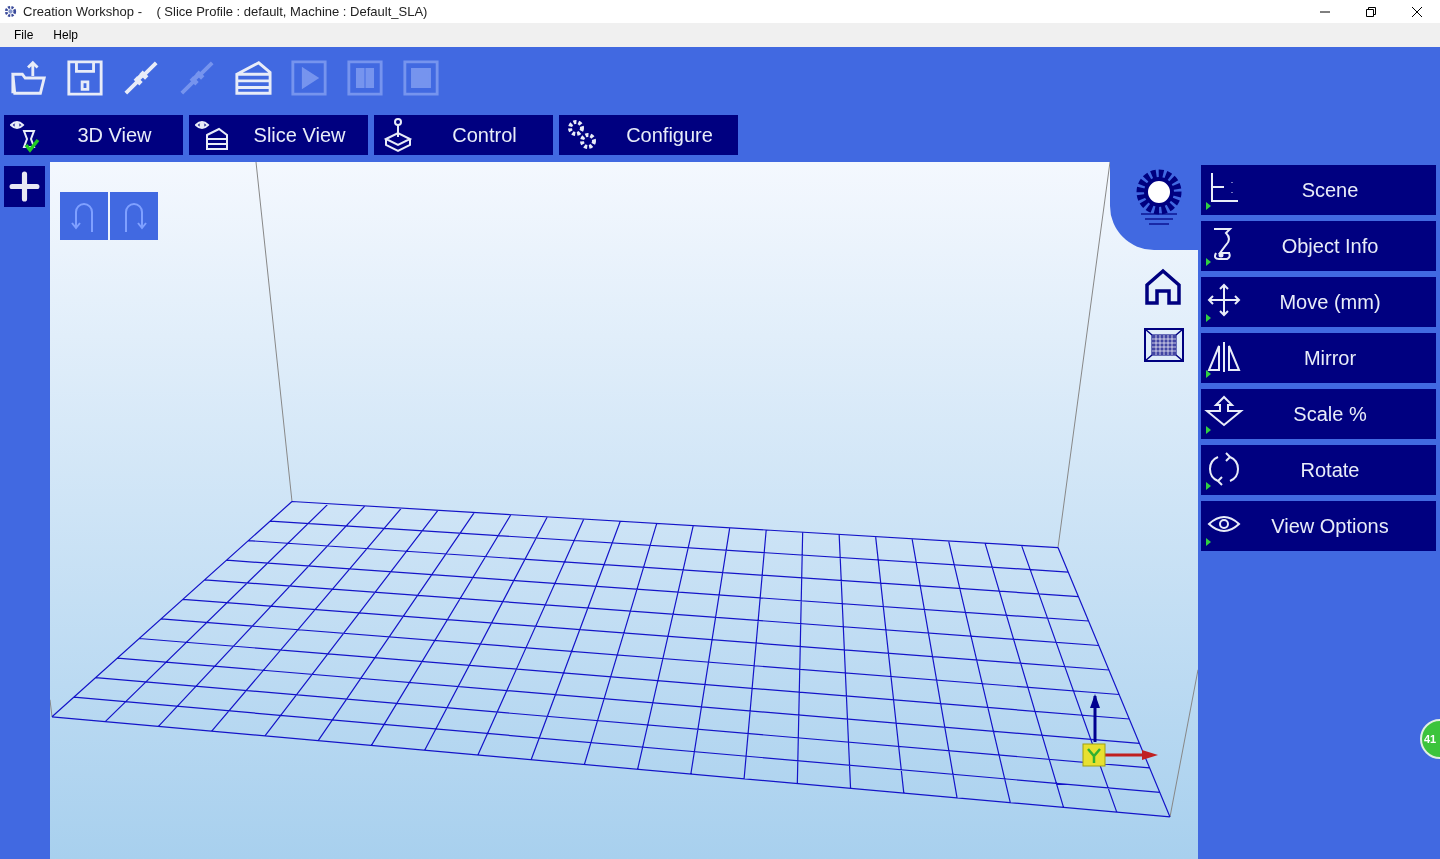 The height and width of the screenshot is (859, 1440). Describe the element at coordinates (1318, 470) in the screenshot. I see `panel-header: Rotate` at that location.